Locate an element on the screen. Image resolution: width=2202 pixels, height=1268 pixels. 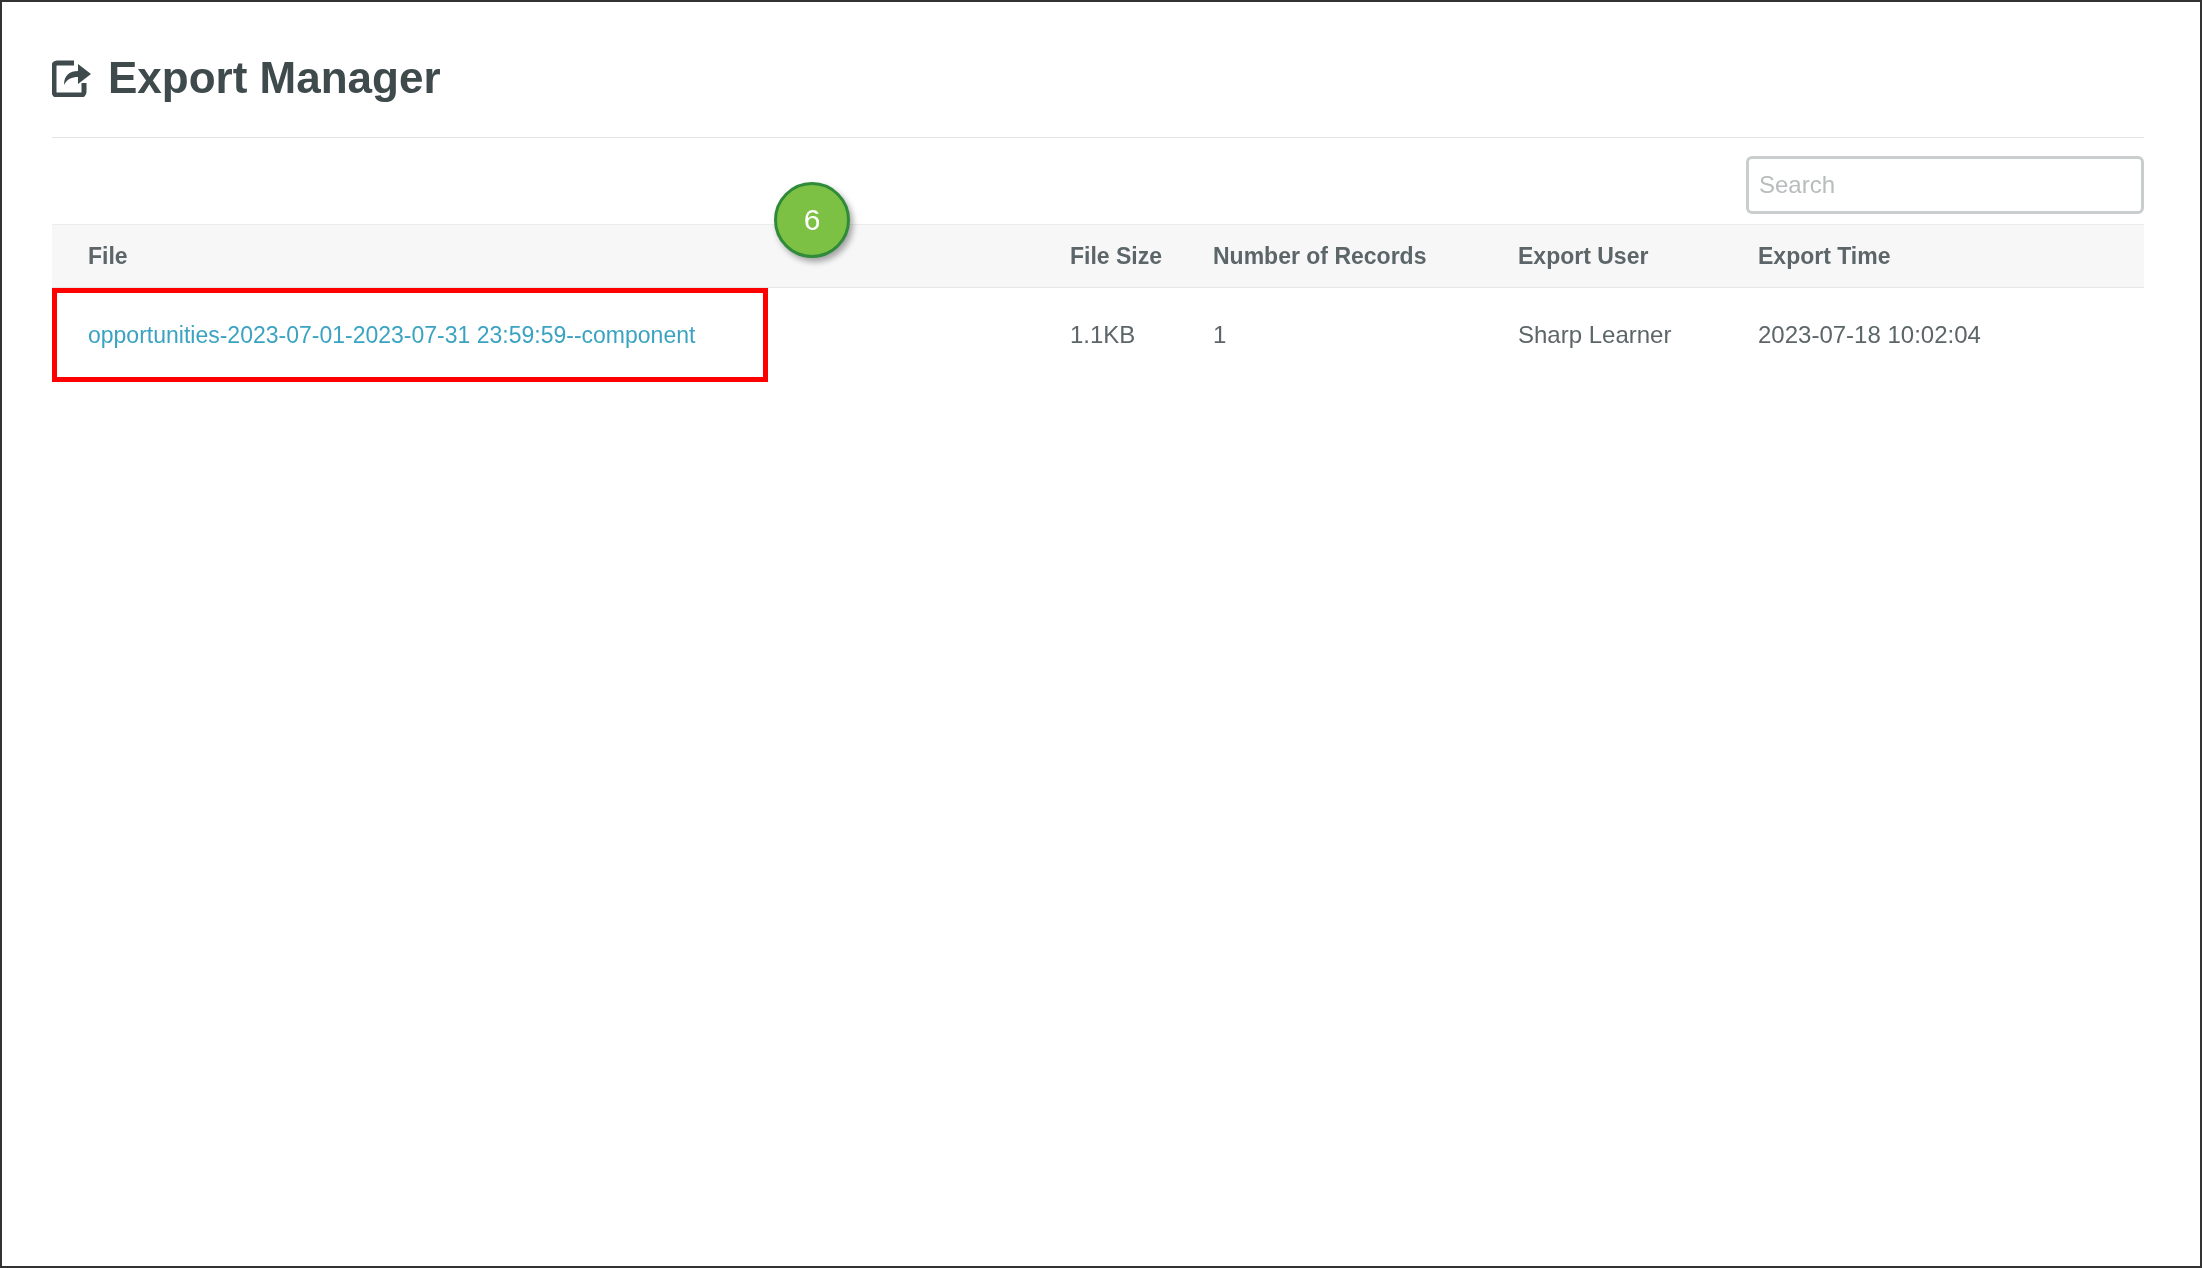
table-cell: 1.1KB is located at coordinates (1105, 335).